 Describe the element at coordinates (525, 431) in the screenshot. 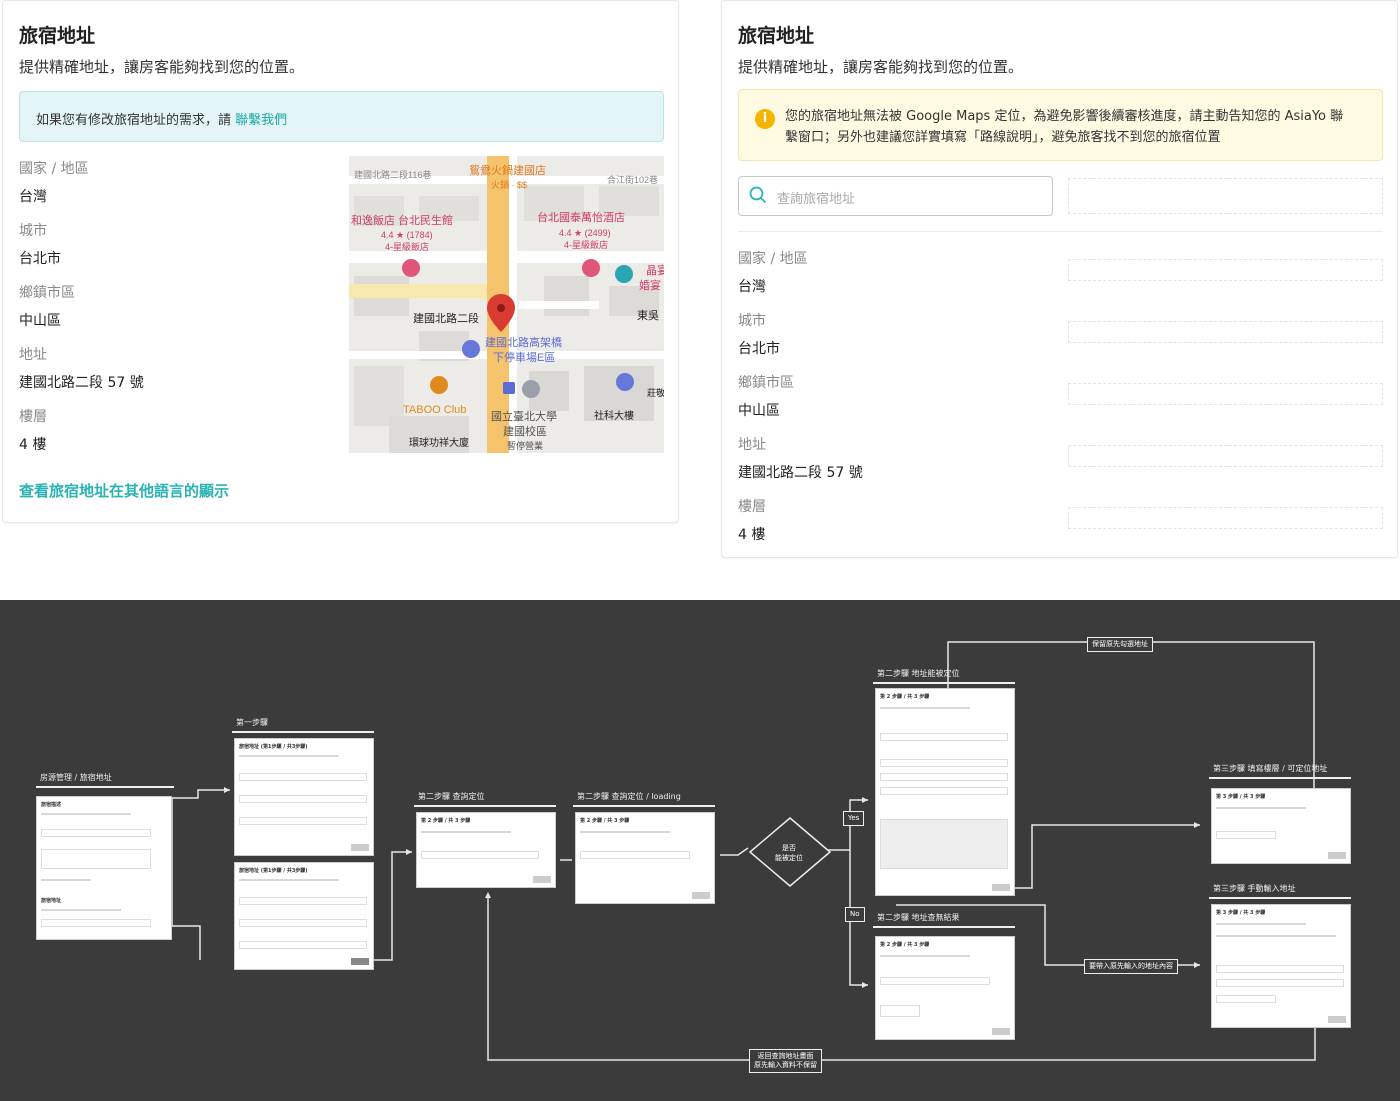

I see `map-label-campus: 建國校區` at that location.